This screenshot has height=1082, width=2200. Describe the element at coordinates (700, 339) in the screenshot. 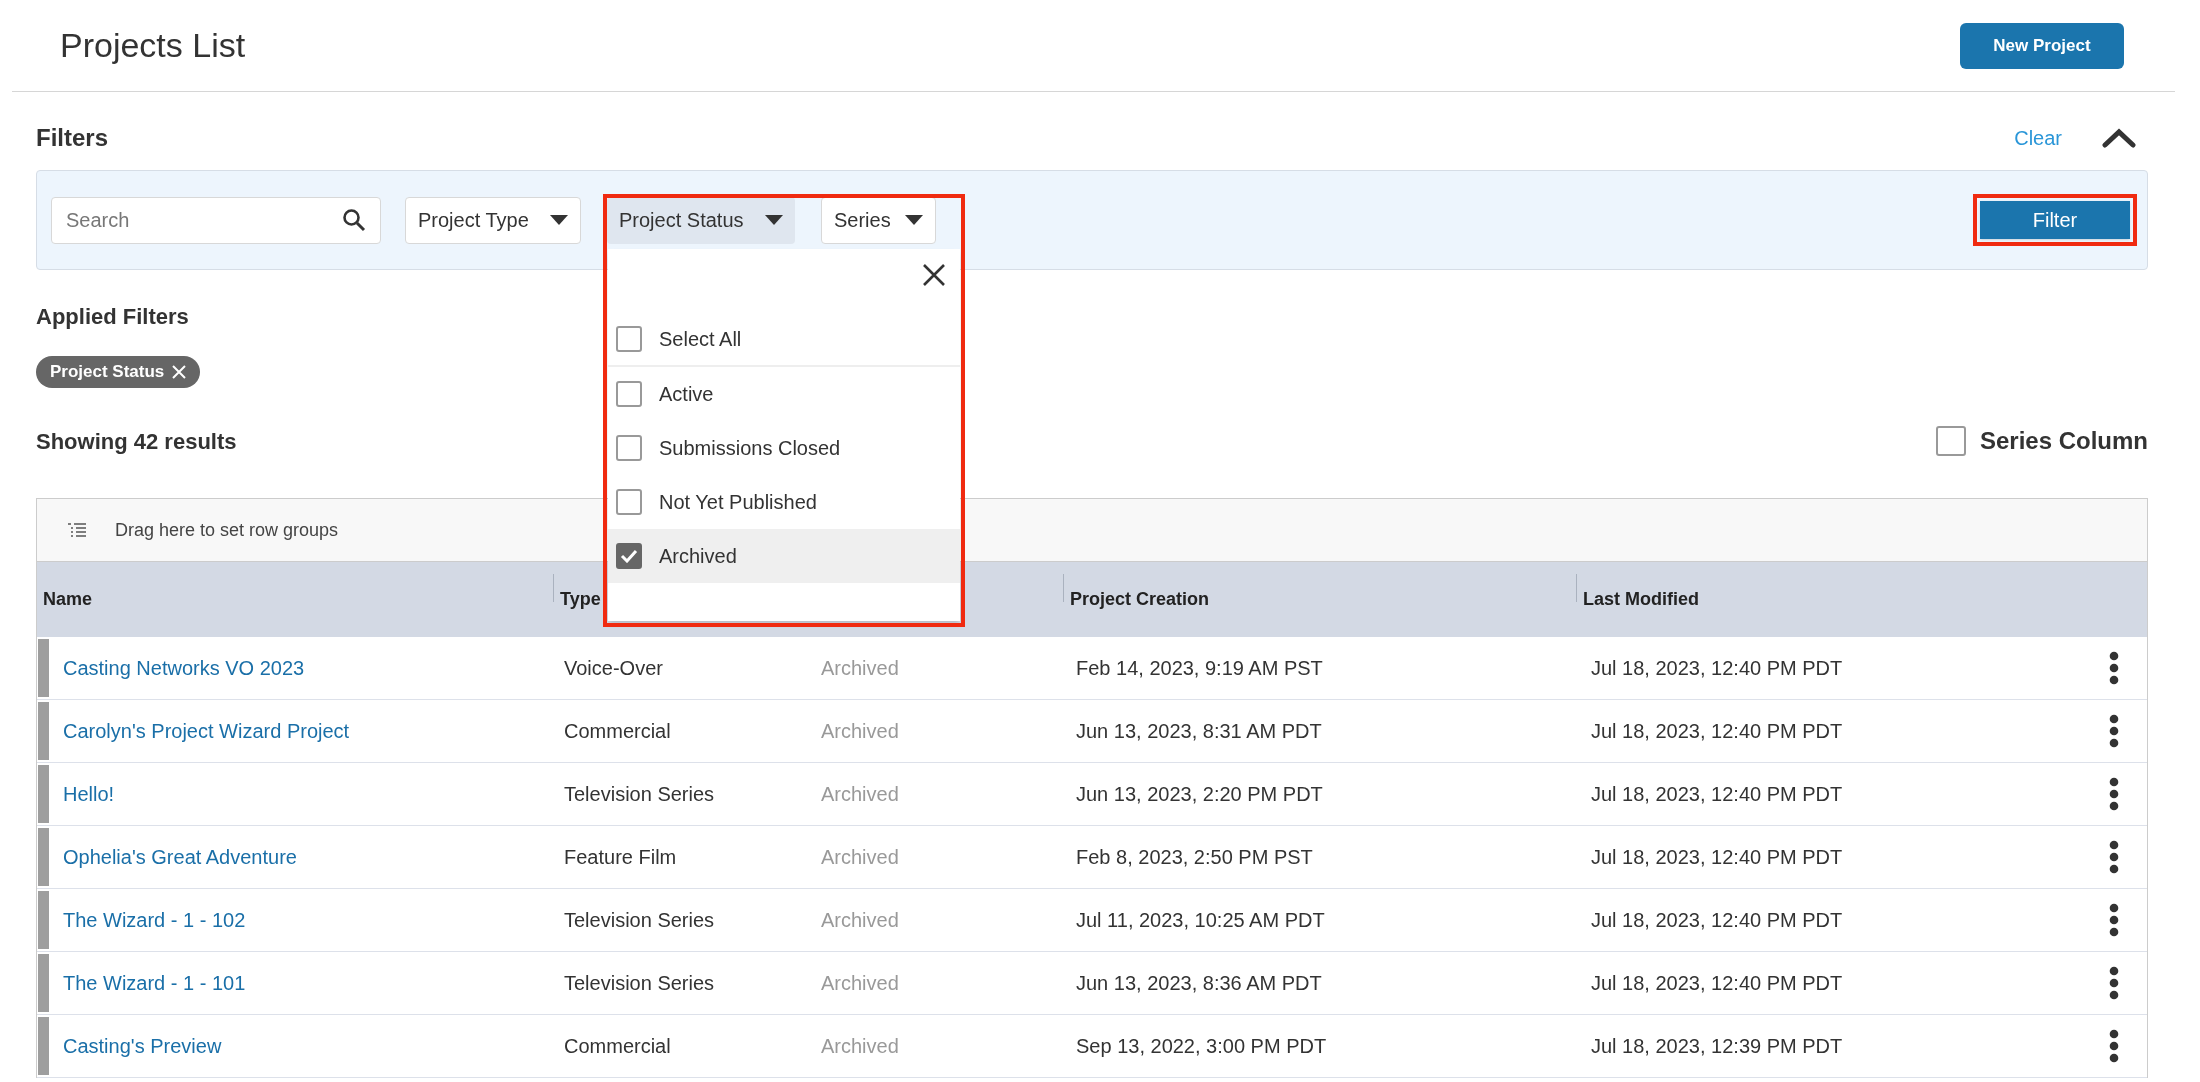

I see `option-label: Select All` at that location.